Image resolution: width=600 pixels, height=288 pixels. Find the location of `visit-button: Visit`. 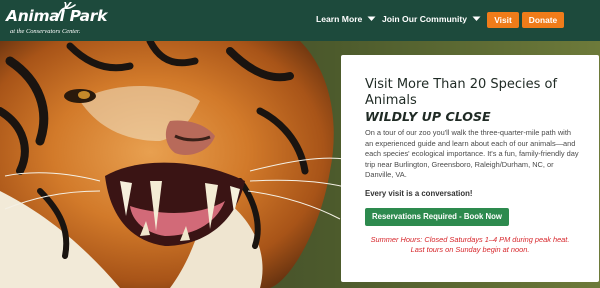

visit-button: Visit is located at coordinates (503, 20).